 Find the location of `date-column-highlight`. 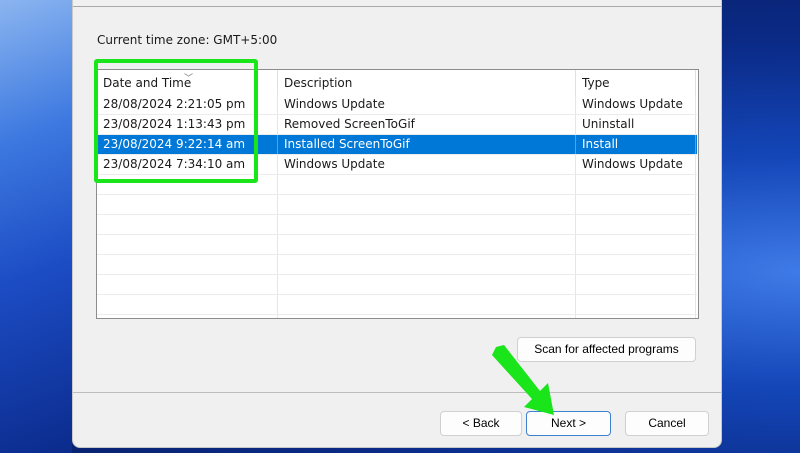

date-column-highlight is located at coordinates (176, 121).